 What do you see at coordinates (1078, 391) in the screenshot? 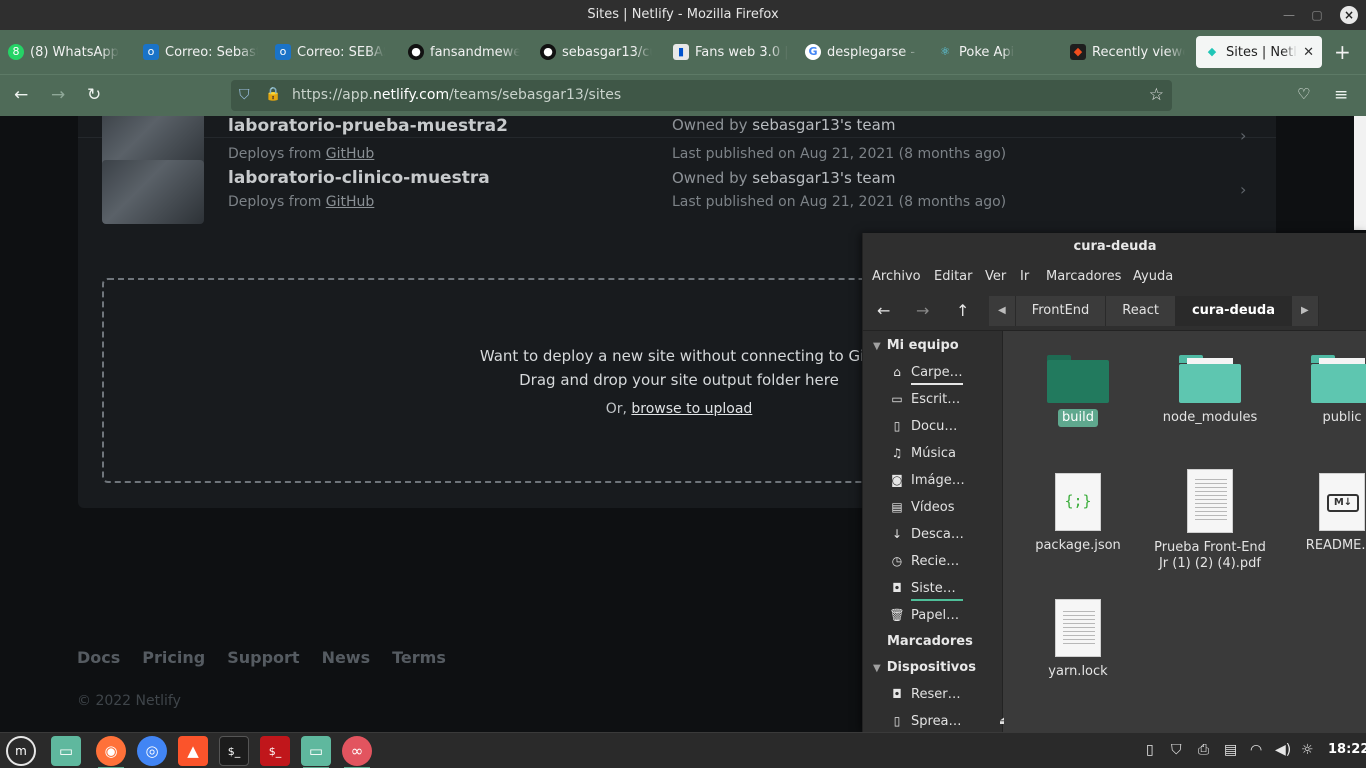
I see `file-item-build: build` at bounding box center [1078, 391].